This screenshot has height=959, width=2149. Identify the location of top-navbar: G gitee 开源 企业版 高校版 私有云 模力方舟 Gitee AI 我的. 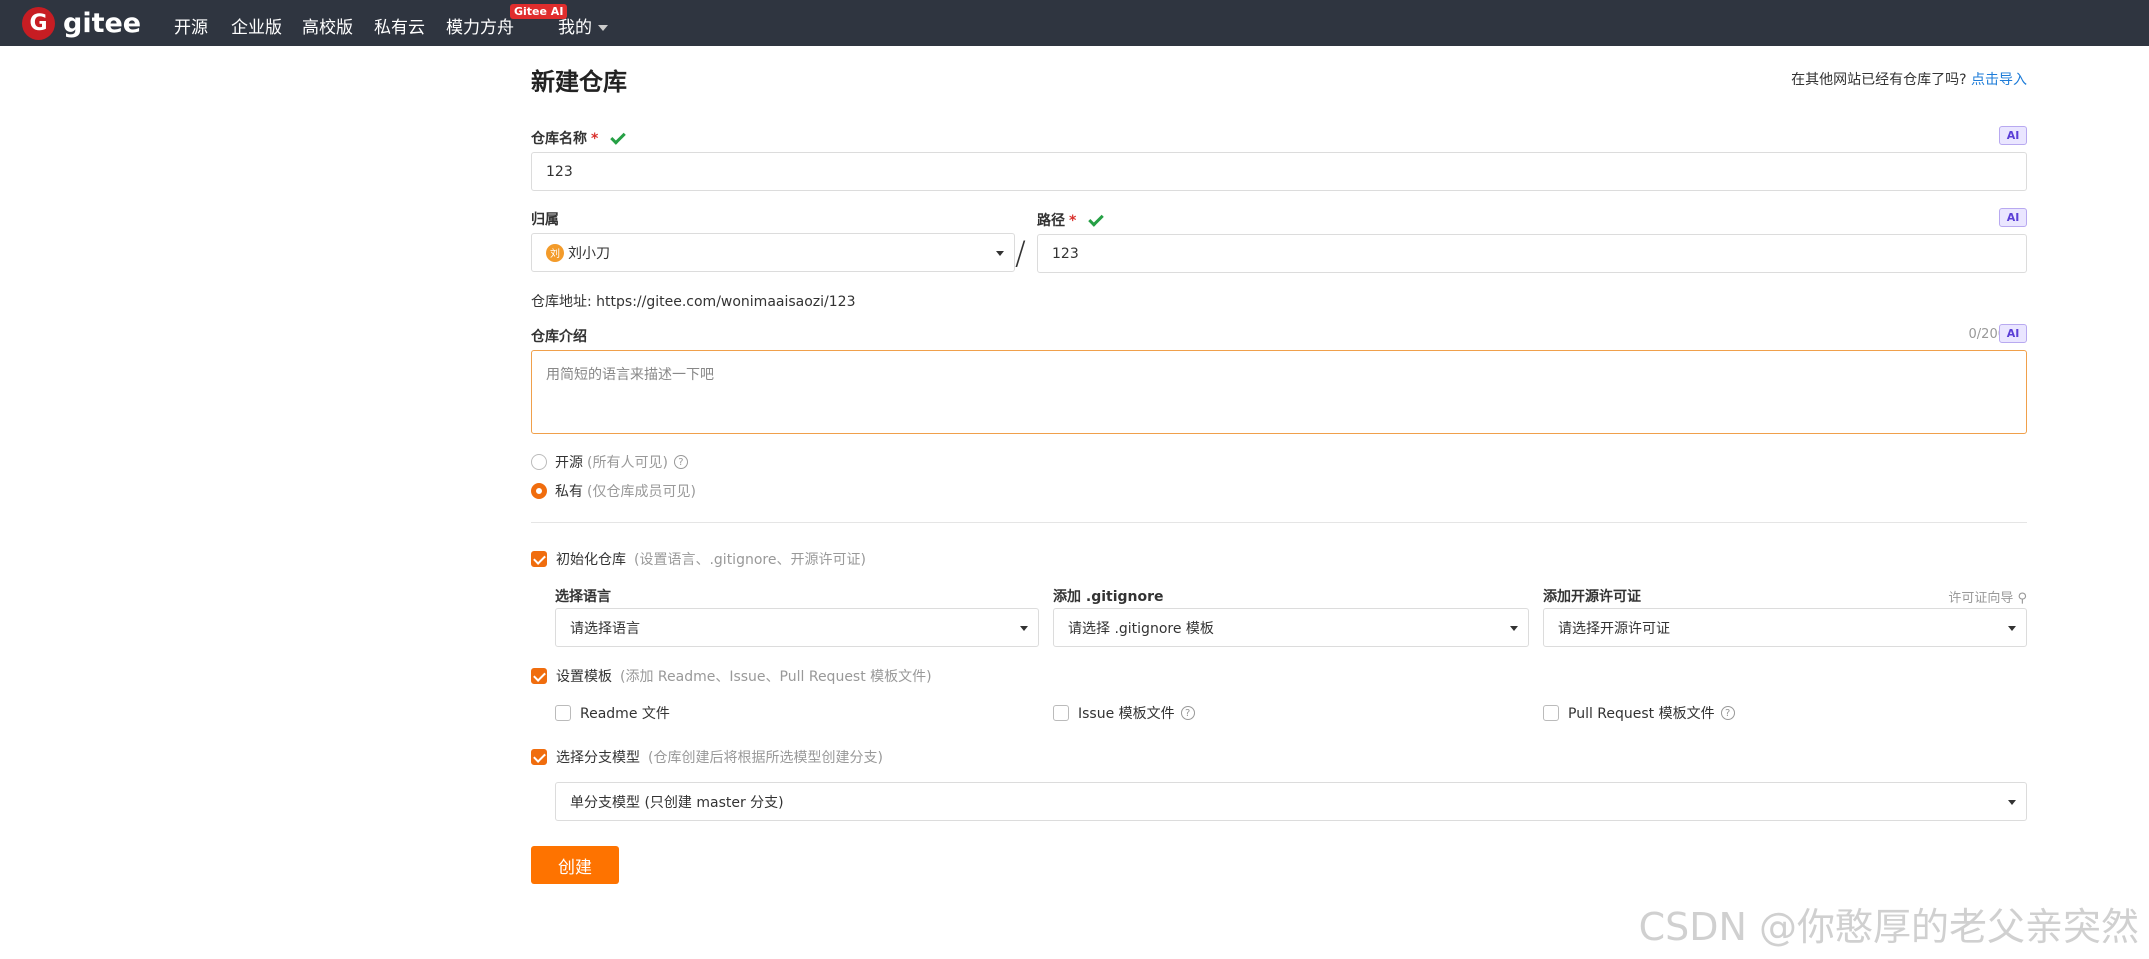
(1074, 23).